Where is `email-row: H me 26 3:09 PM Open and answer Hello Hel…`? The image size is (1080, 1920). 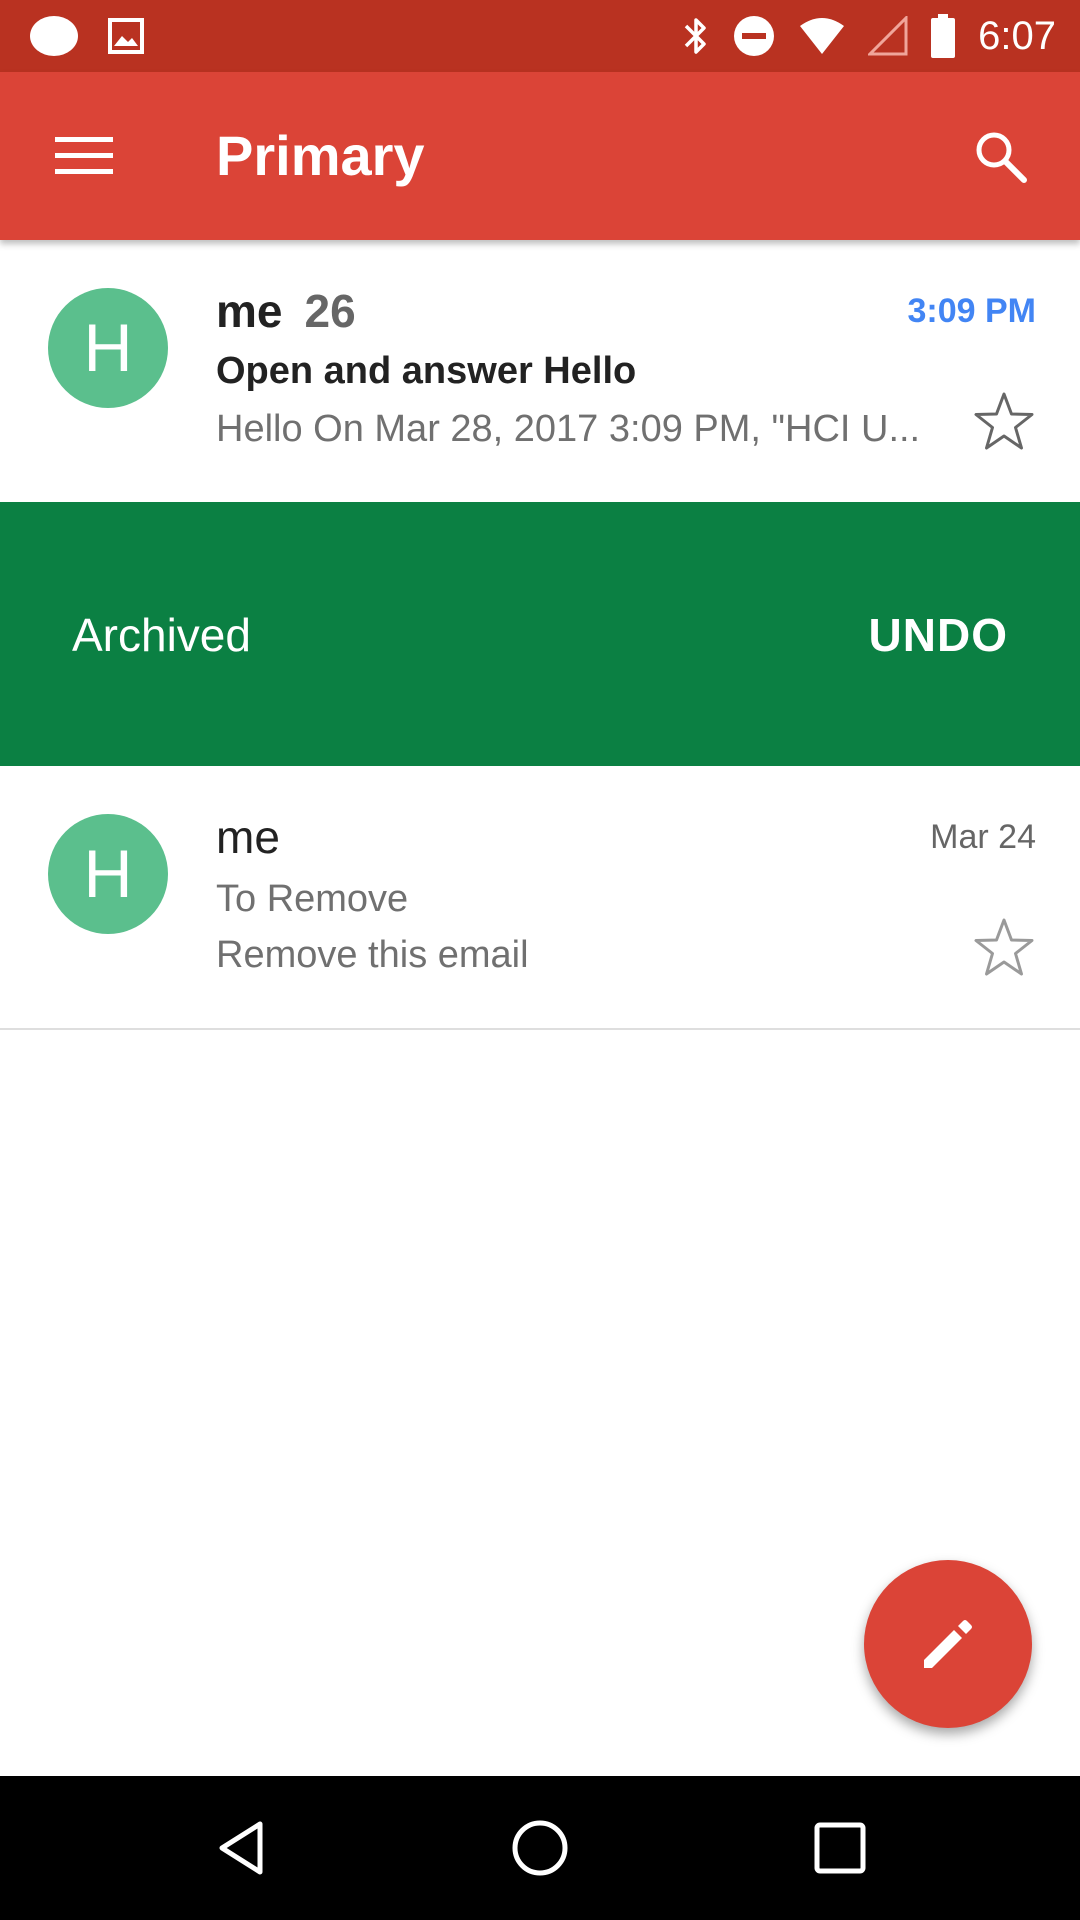 email-row: H me 26 3:09 PM Open and answer Hello Hel… is located at coordinates (540, 371).